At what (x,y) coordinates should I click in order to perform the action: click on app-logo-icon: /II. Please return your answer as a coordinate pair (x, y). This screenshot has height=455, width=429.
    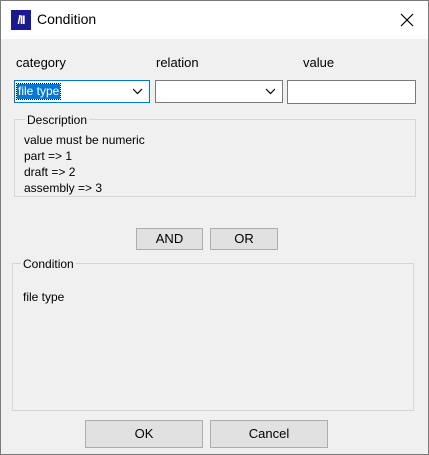
    Looking at the image, I should click on (21, 20).